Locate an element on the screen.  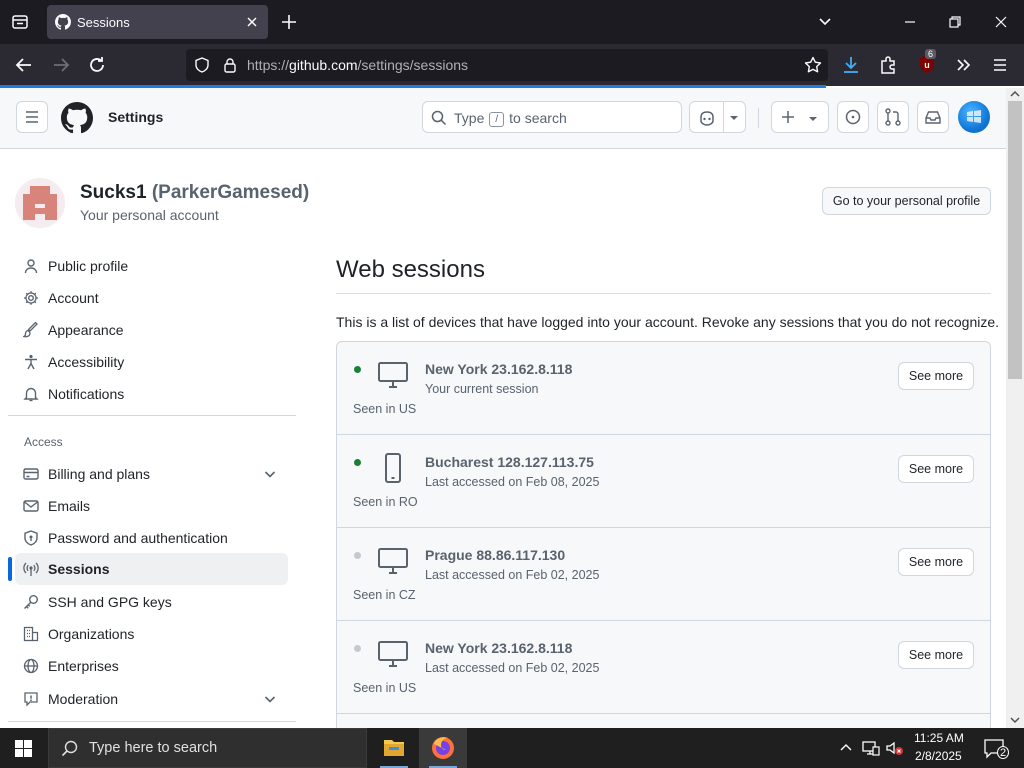
account-handle: (ParkerGamesed) is located at coordinates (230, 192).